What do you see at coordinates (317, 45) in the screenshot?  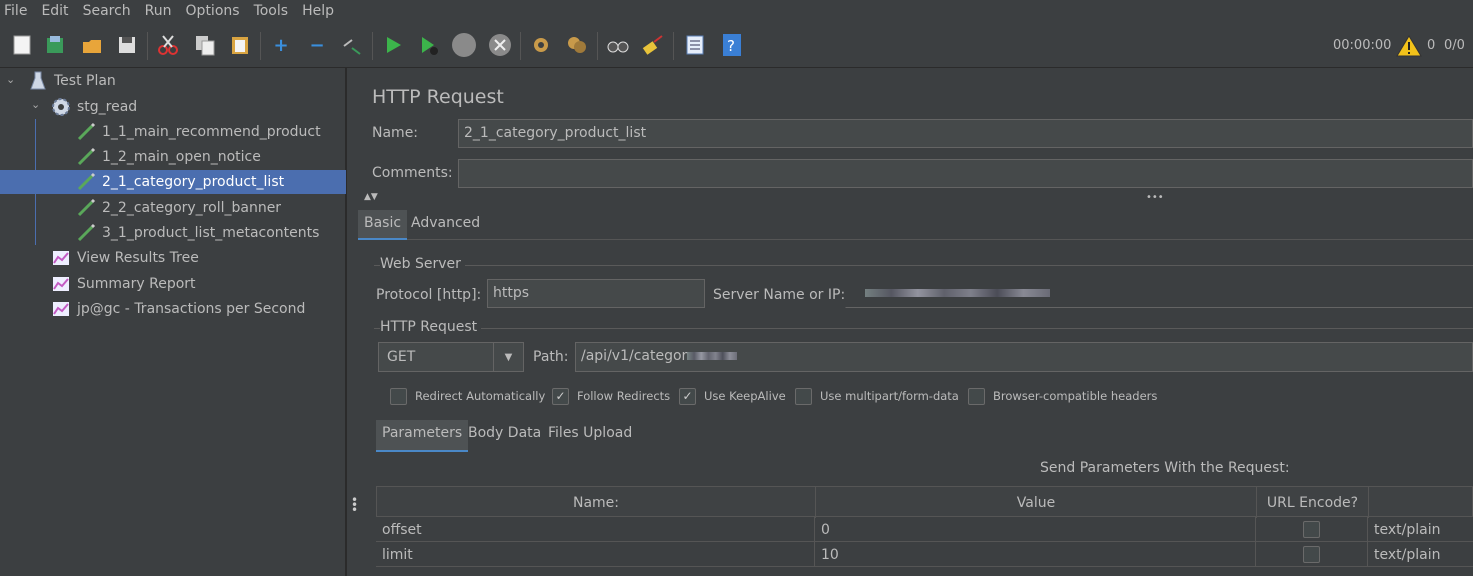 I see `collapse-icon: −` at bounding box center [317, 45].